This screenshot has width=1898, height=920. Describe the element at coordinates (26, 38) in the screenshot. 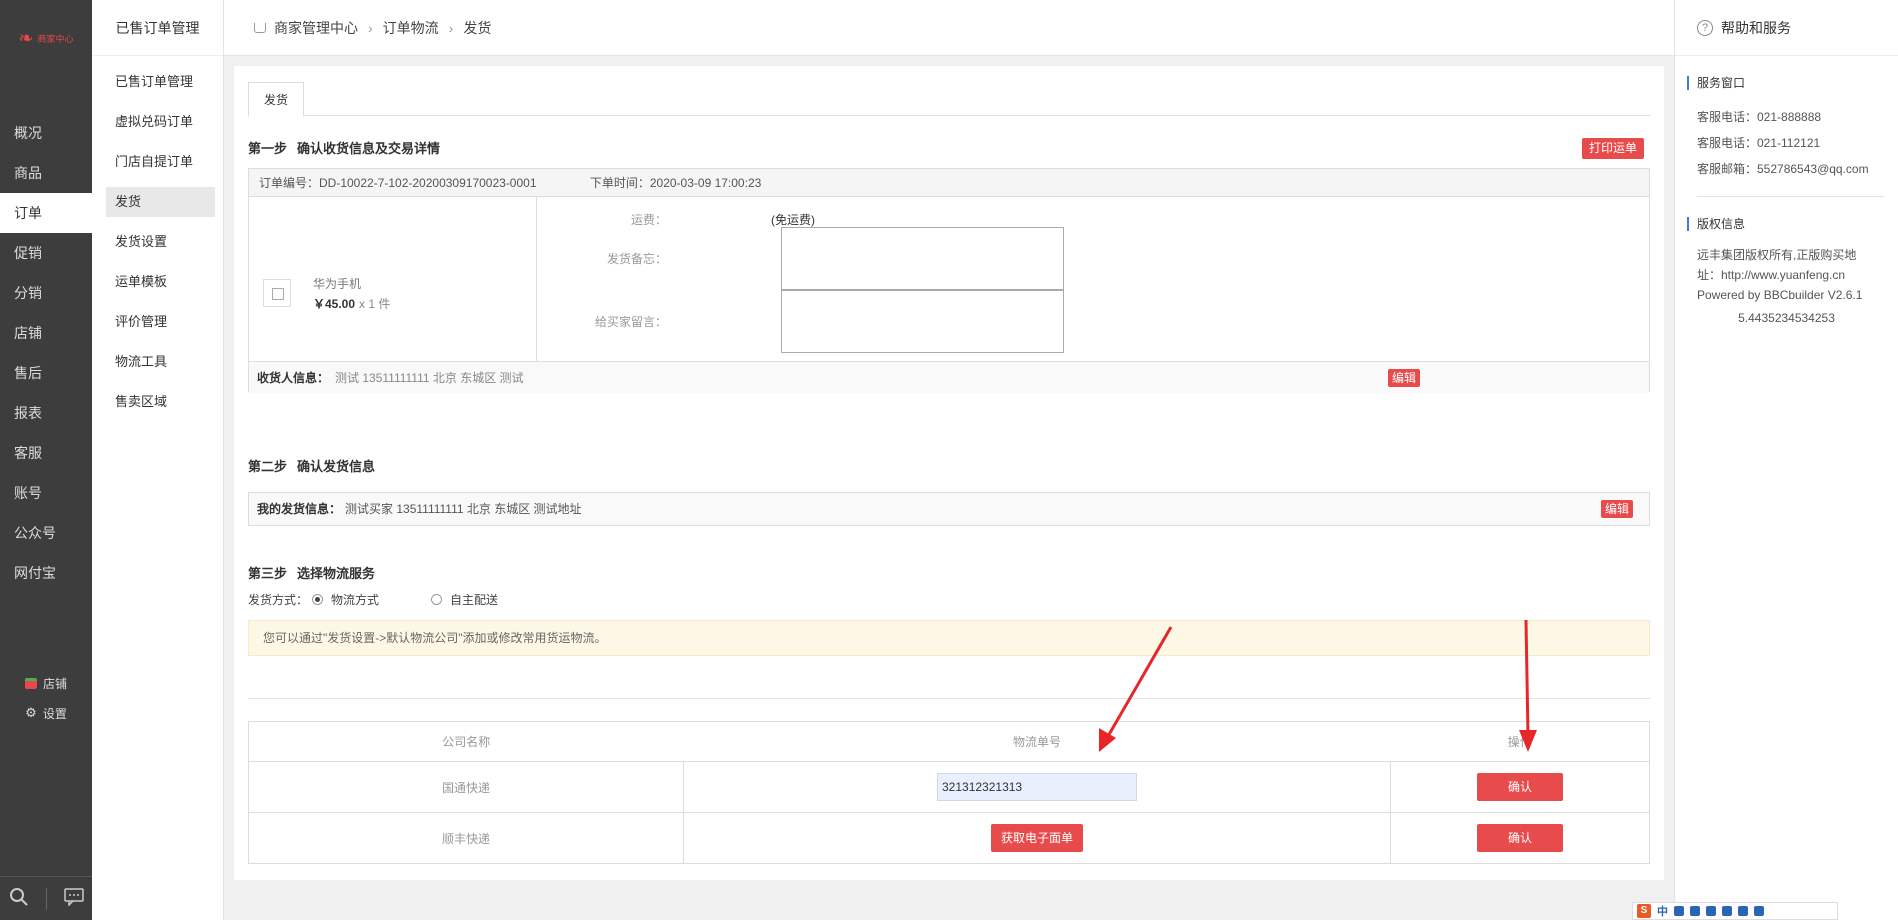

I see `logo-mark-icon: ❧` at that location.